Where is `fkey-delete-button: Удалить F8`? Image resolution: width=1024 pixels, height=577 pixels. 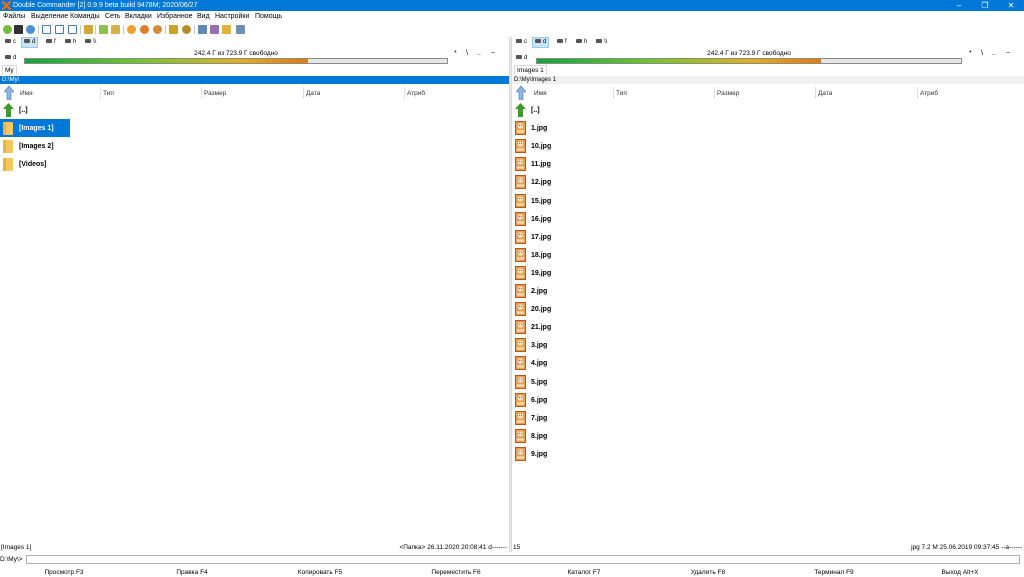 fkey-delete-button: Удалить F8 is located at coordinates (708, 572).